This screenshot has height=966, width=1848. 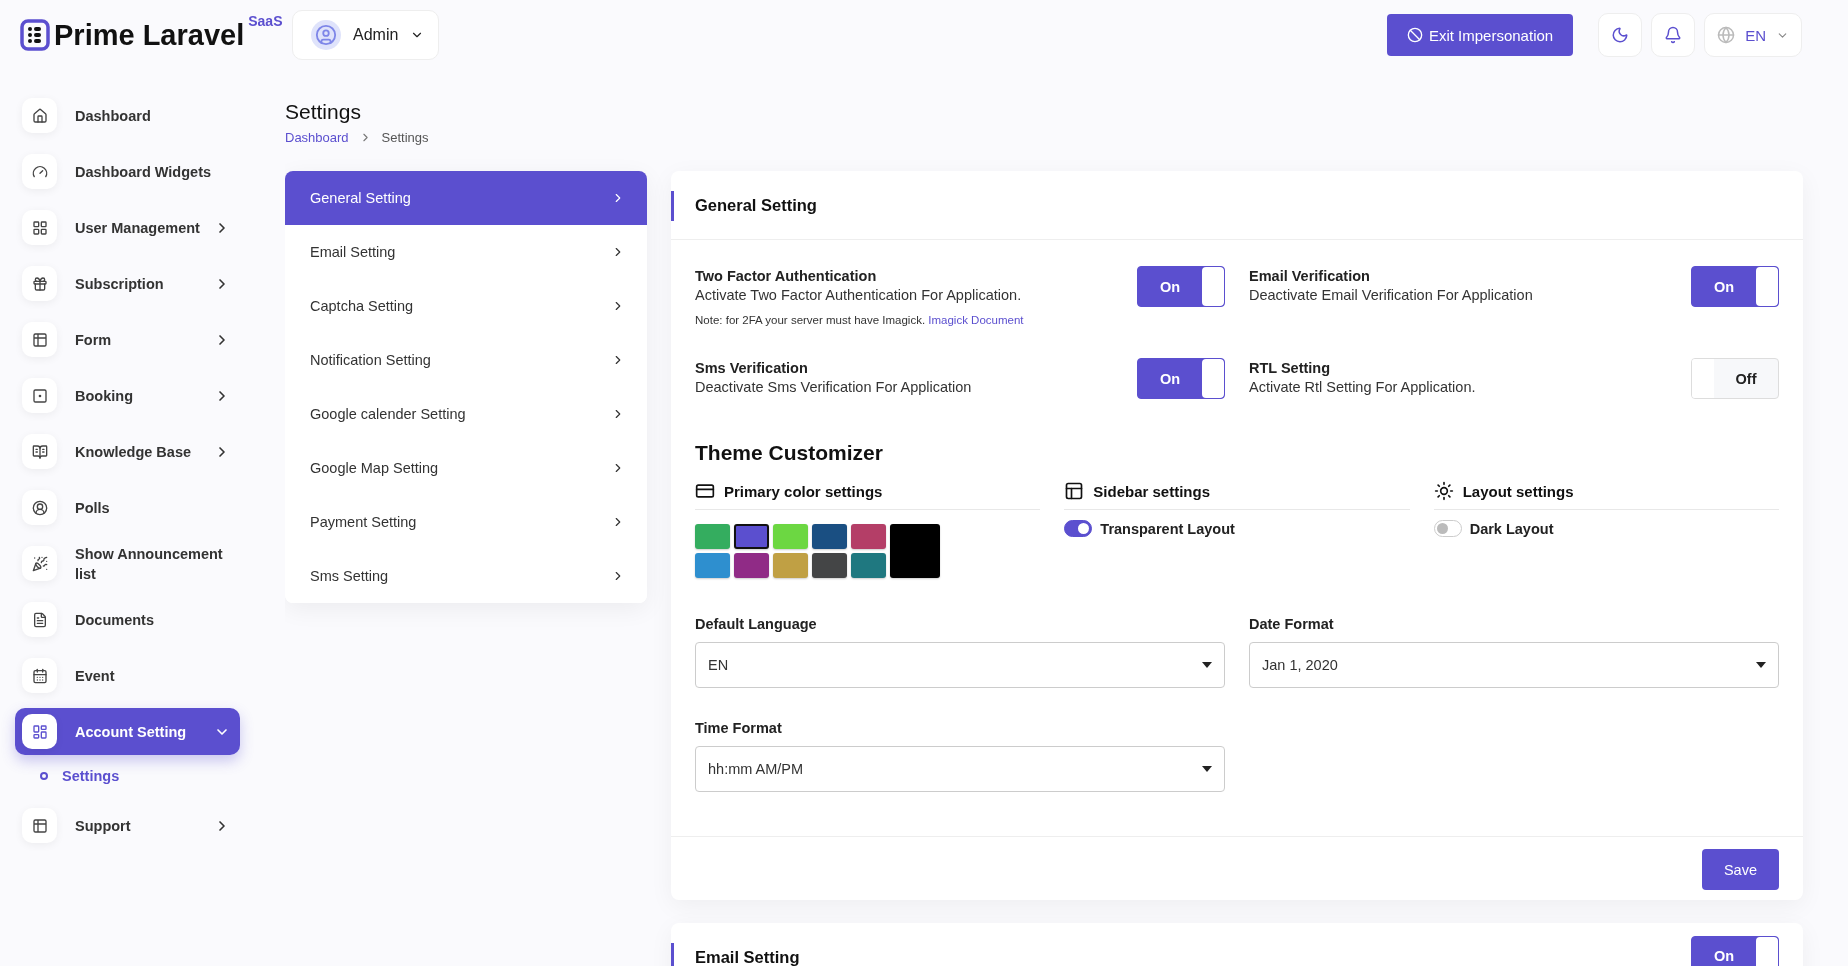 I want to click on save-button: Save, so click(x=1740, y=869).